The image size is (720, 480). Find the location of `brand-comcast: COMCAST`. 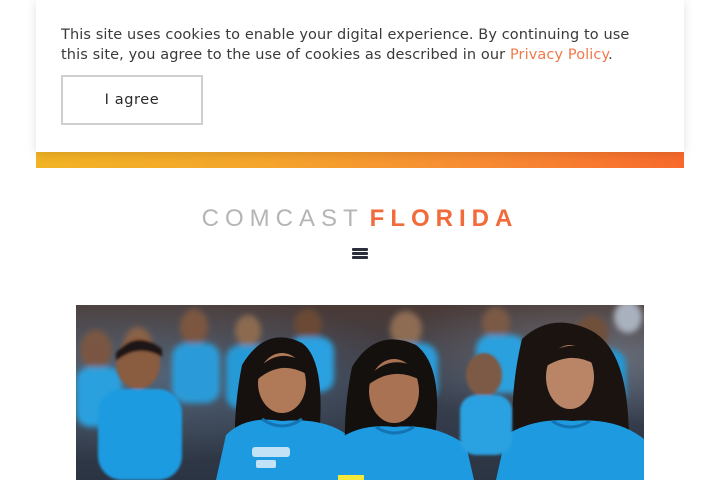

brand-comcast: COMCAST is located at coordinates (282, 218).